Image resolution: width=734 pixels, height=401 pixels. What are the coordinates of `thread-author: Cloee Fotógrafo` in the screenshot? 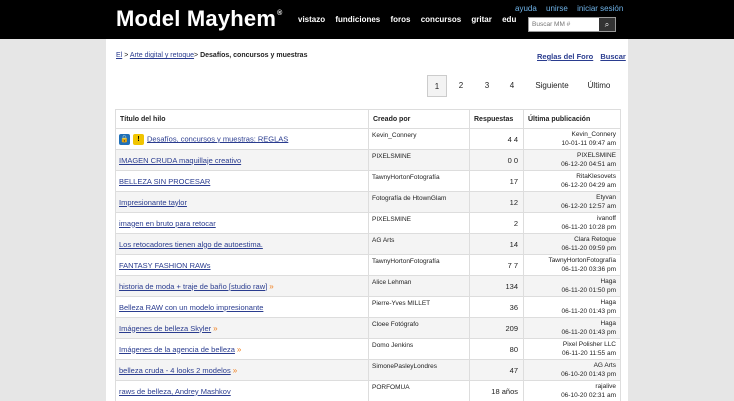 It's located at (419, 328).